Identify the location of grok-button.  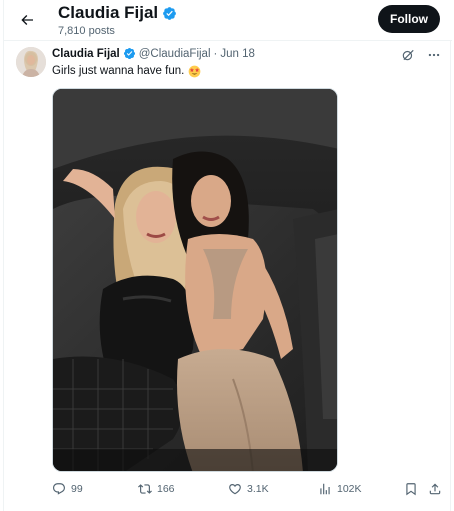
(408, 55).